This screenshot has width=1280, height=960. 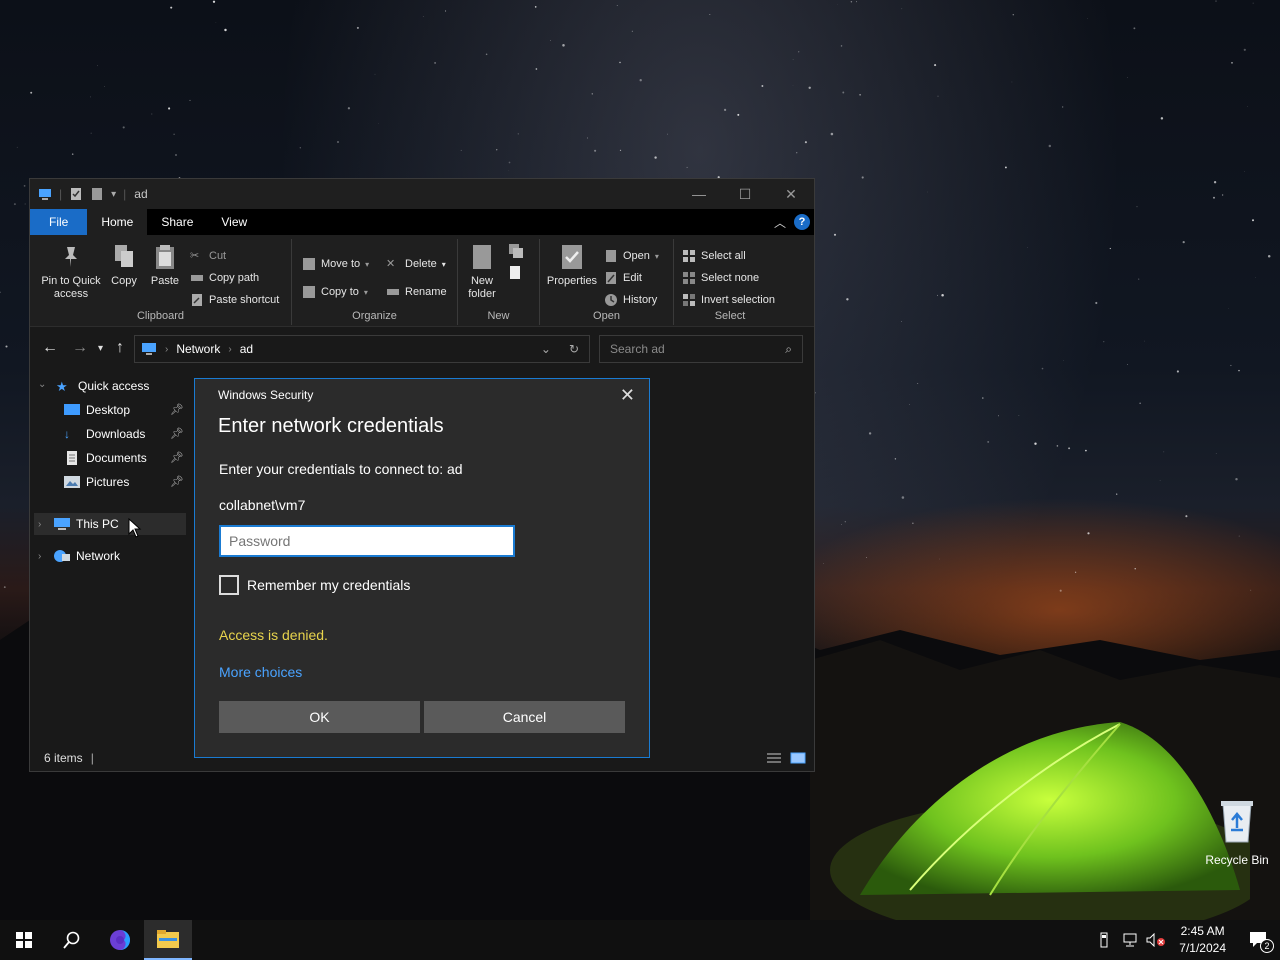 I want to click on properties-button: Properties, so click(x=572, y=265).